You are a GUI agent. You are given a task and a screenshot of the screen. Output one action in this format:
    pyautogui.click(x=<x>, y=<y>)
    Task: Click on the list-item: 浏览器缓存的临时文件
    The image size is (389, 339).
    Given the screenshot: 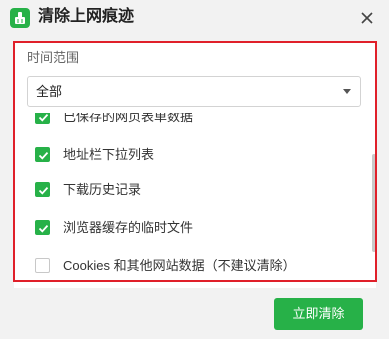 What is the action you would take?
    pyautogui.click(x=184, y=228)
    